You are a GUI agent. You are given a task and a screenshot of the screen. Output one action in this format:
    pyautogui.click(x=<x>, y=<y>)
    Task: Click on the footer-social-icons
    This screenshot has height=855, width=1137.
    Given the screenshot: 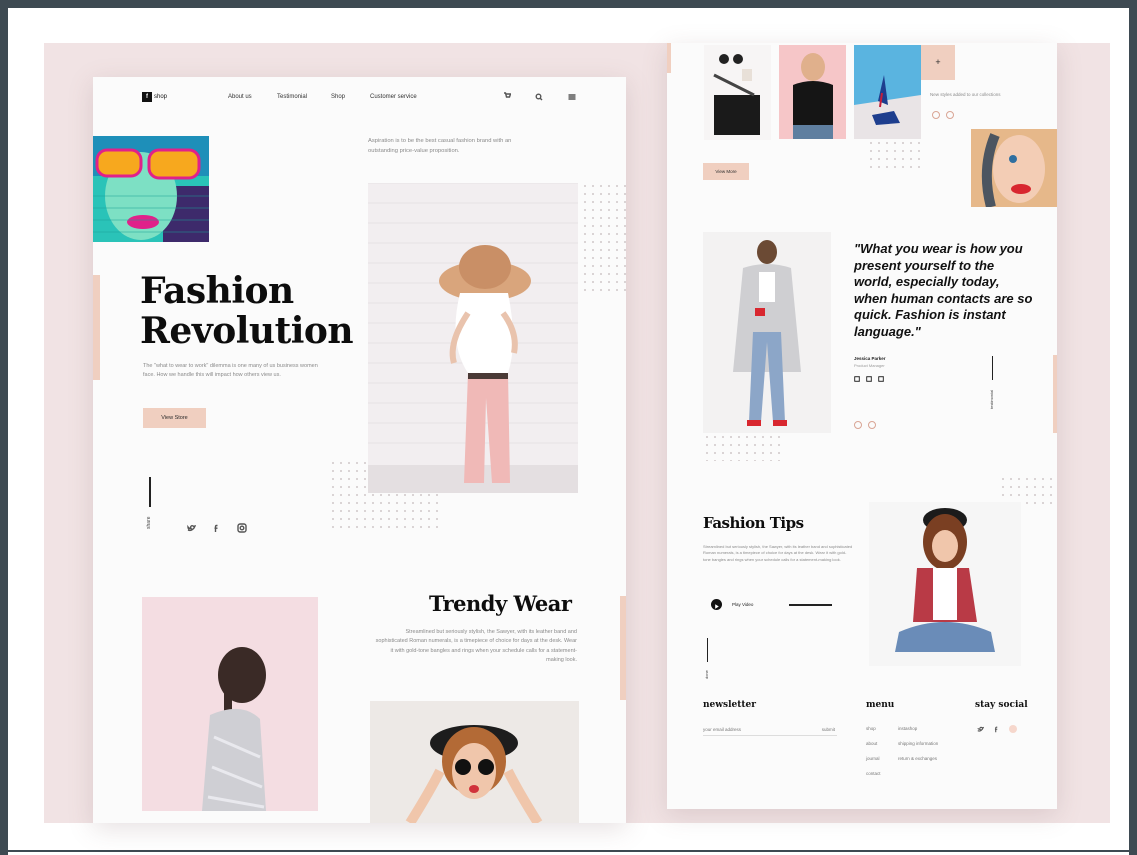 What is the action you would take?
    pyautogui.click(x=997, y=729)
    